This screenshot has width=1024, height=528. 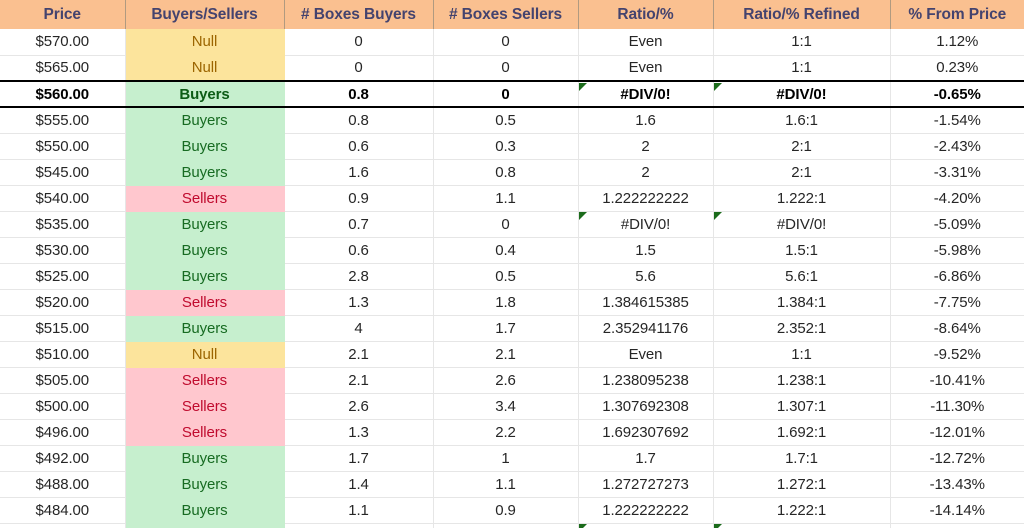 I want to click on column-header-ratio-refined: Ratio/% Refined, so click(x=802, y=14).